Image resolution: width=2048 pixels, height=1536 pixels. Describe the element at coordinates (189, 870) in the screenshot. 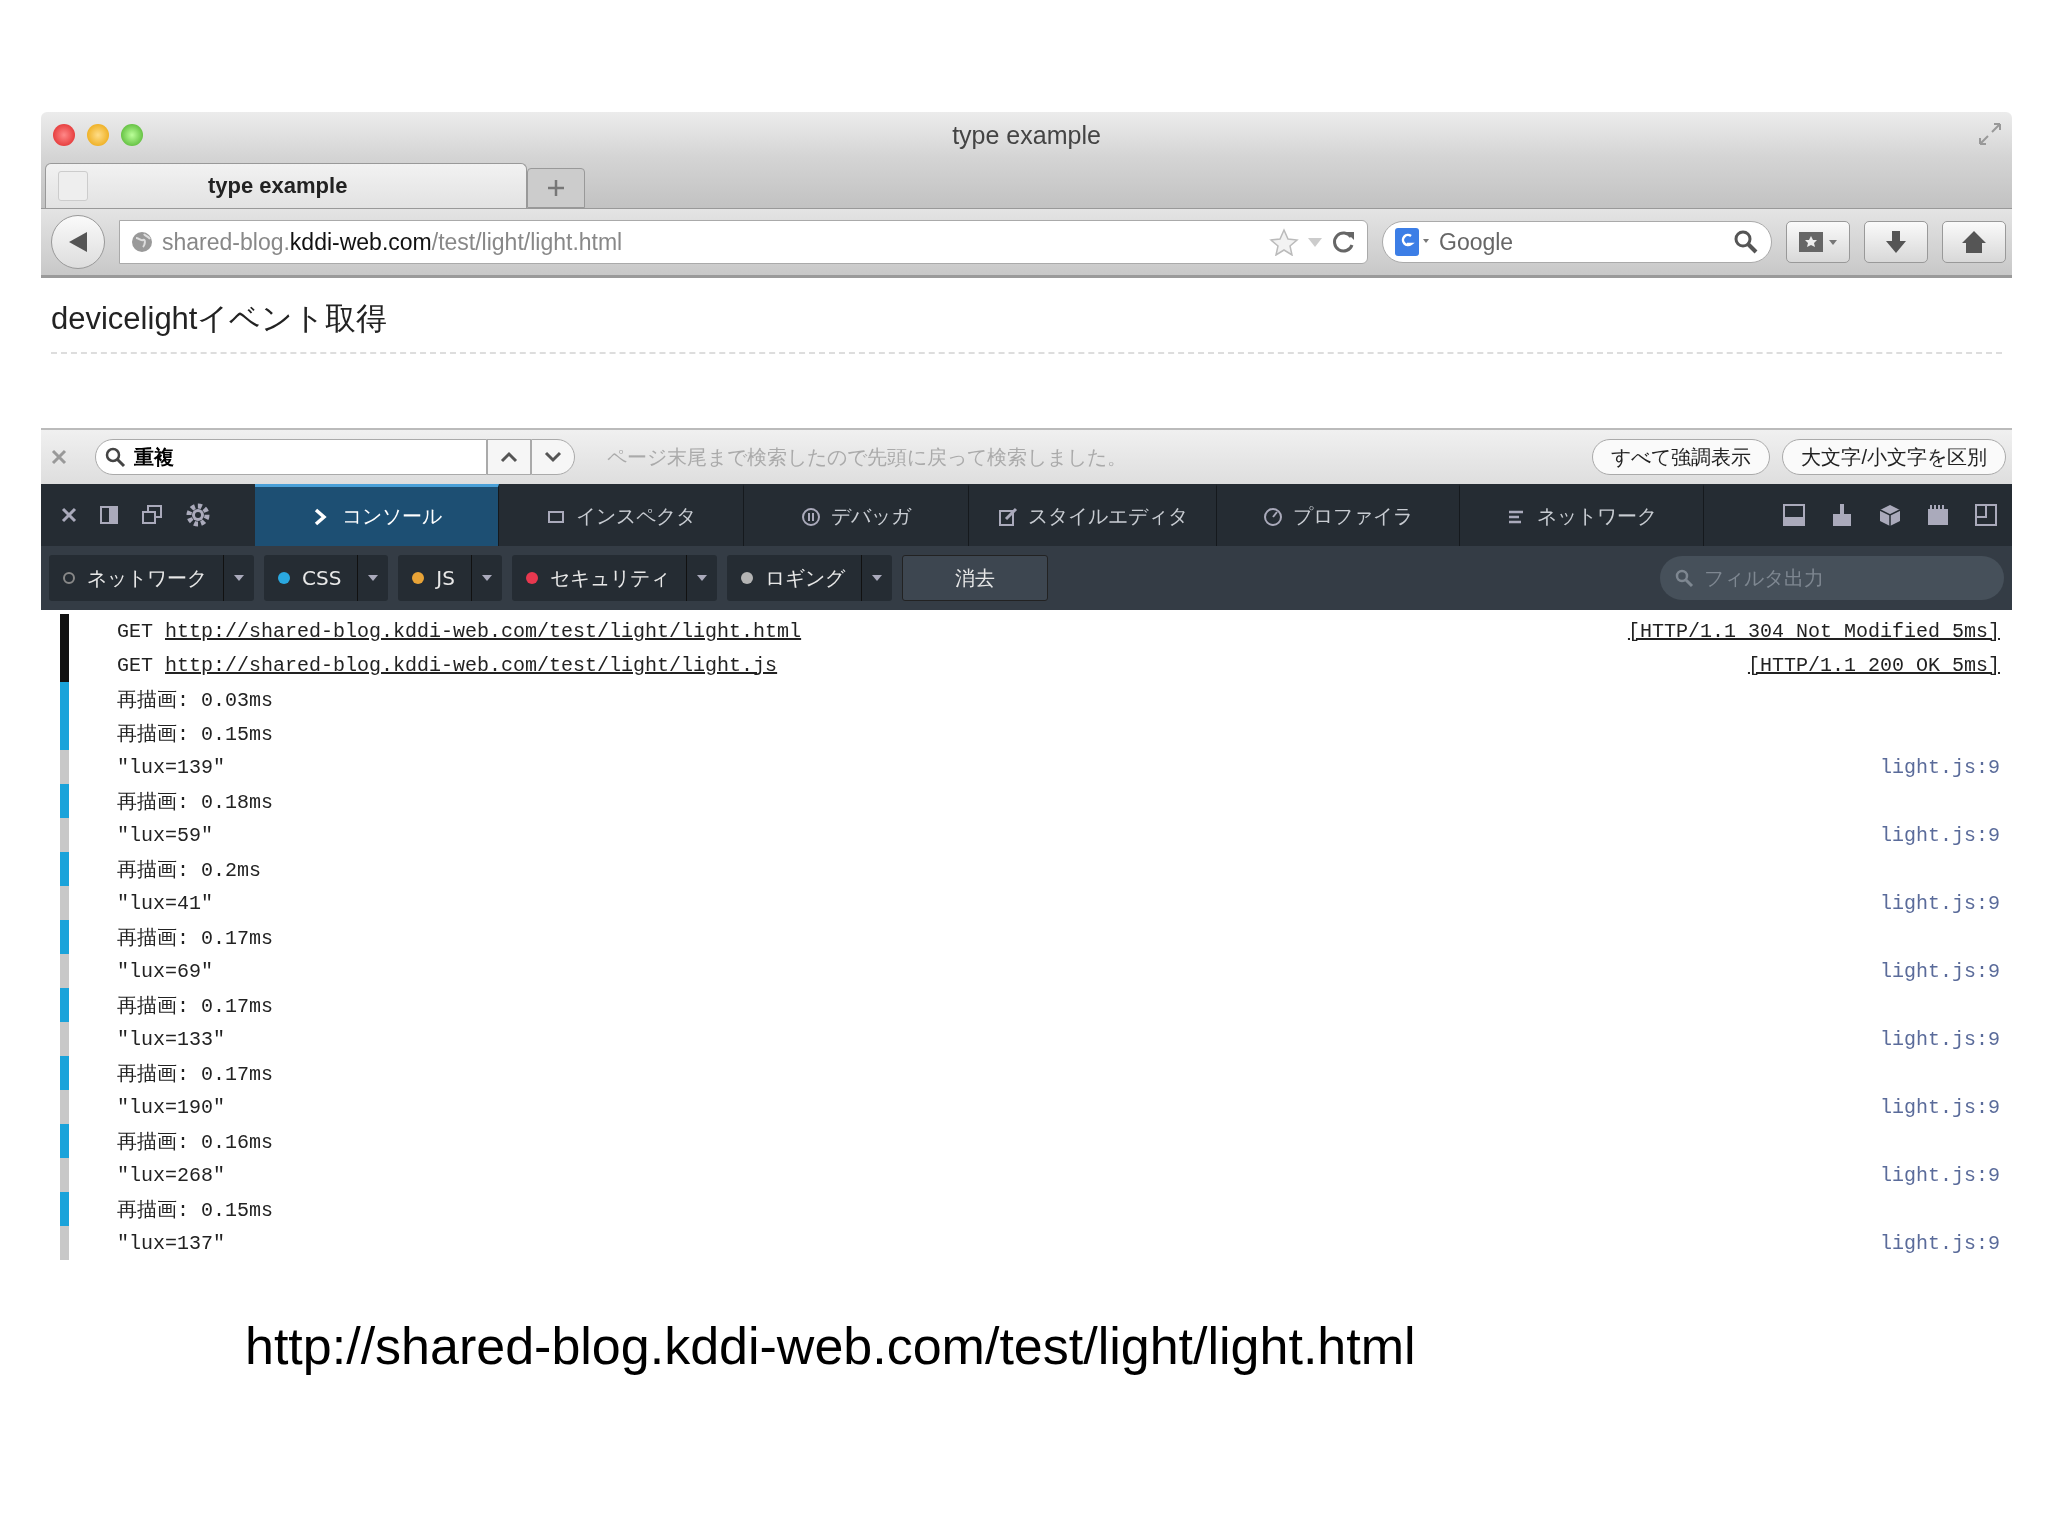

I see `console-message: 再描画: 0.2ms` at that location.